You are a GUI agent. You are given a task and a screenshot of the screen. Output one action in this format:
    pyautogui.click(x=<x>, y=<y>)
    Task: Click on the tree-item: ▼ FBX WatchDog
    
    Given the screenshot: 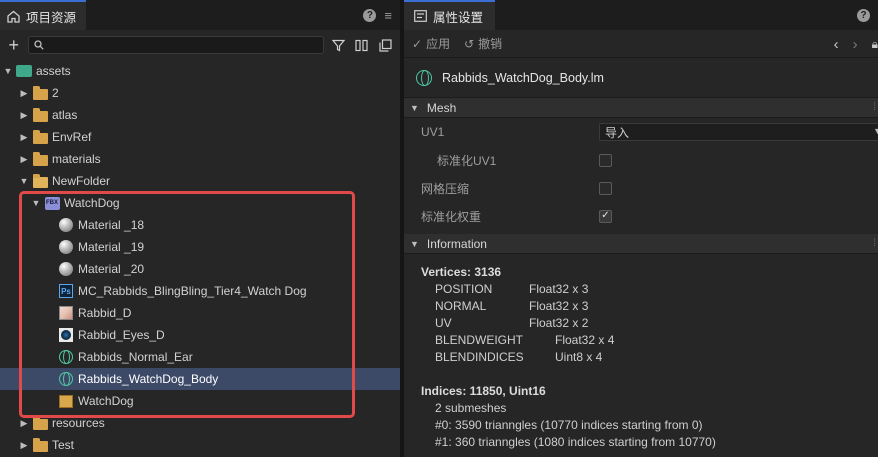 What is the action you would take?
    pyautogui.click(x=200, y=203)
    